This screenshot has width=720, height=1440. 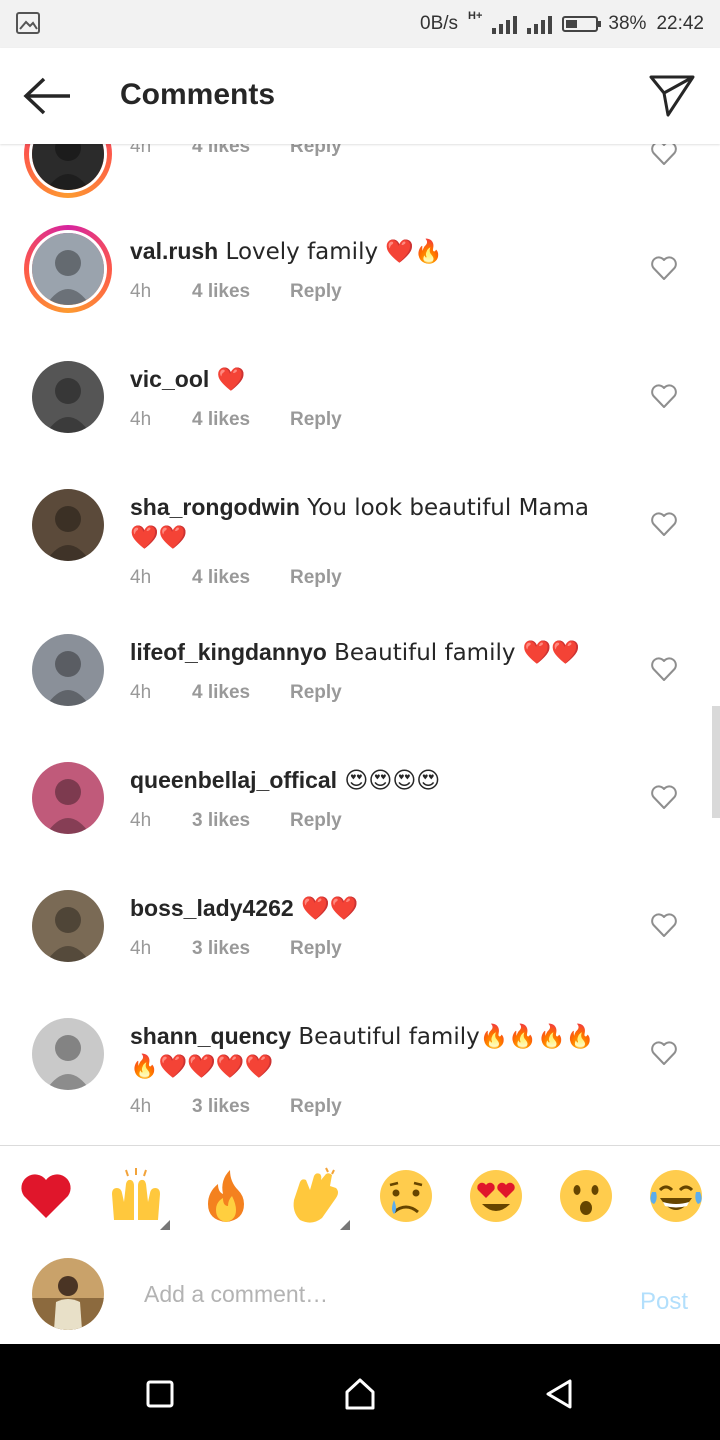 What do you see at coordinates (505, 24) in the screenshot?
I see `signal-icon` at bounding box center [505, 24].